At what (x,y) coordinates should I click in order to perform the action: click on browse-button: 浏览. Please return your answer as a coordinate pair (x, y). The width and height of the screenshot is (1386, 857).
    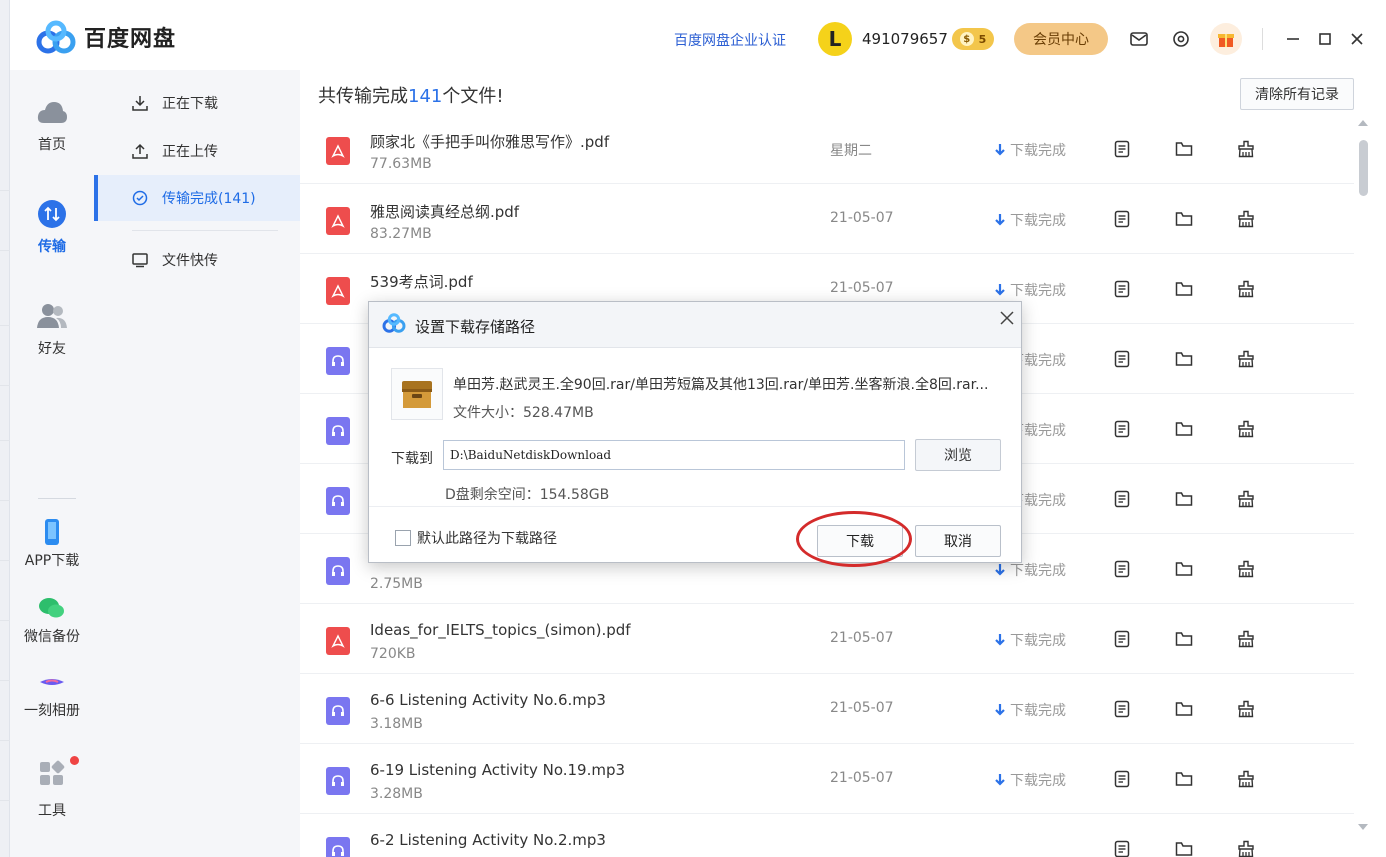
    Looking at the image, I should click on (958, 455).